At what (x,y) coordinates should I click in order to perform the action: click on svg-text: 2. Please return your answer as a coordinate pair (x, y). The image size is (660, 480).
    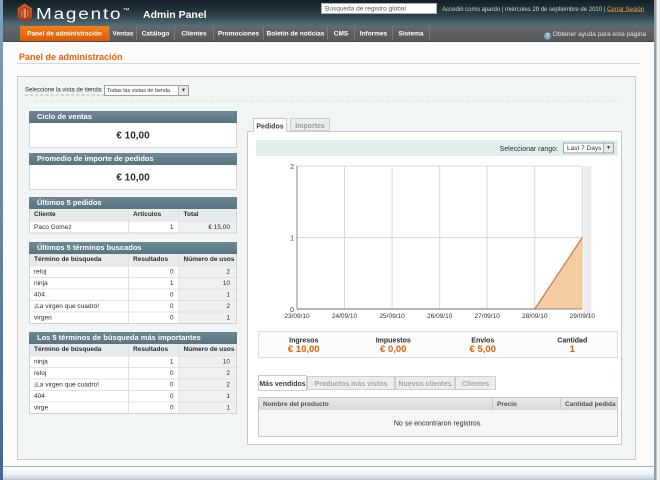
    Looking at the image, I should click on (292, 167).